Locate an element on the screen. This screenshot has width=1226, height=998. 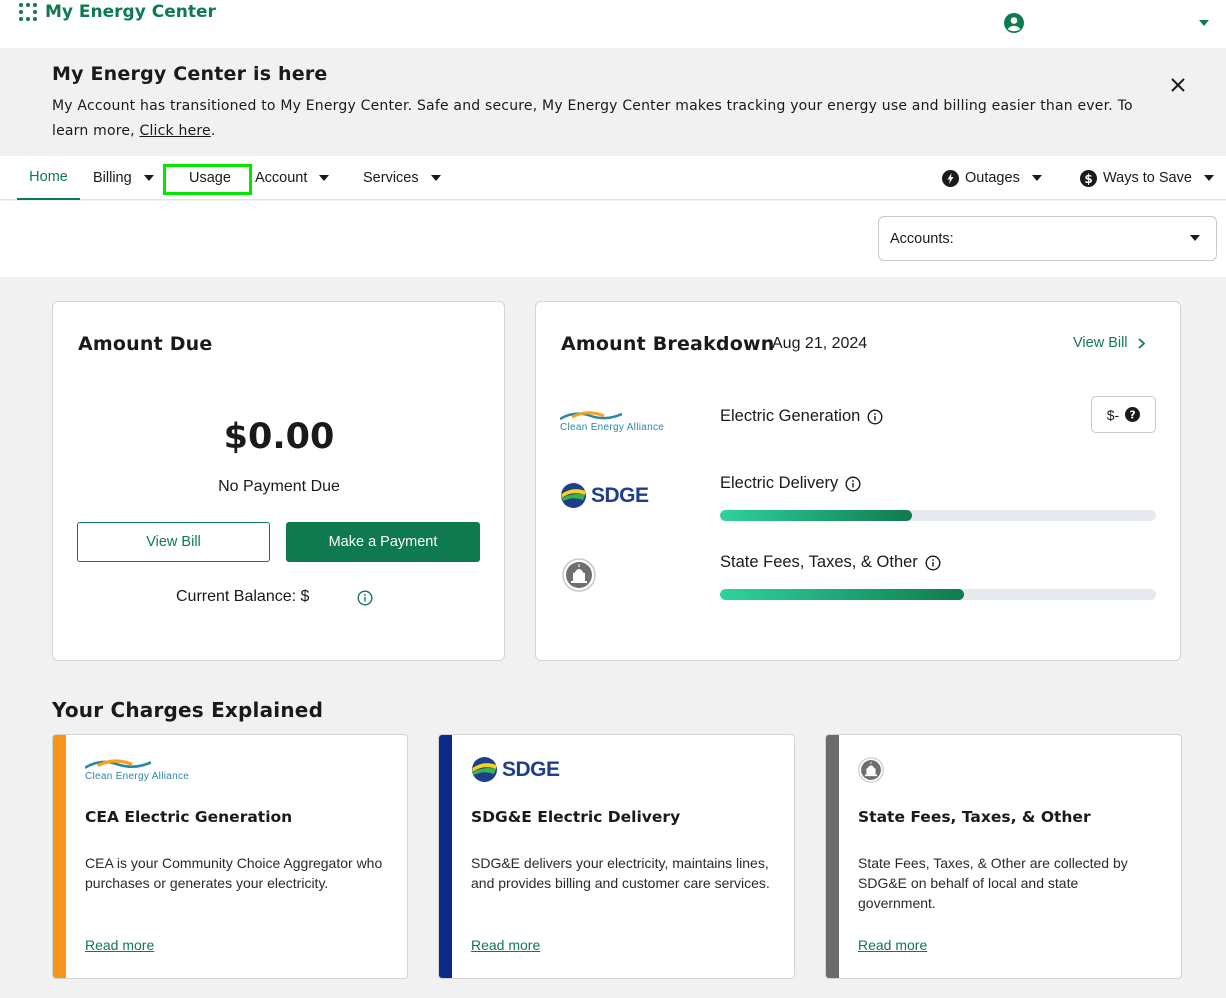
chevron-right-icon is located at coordinates (1141, 343).